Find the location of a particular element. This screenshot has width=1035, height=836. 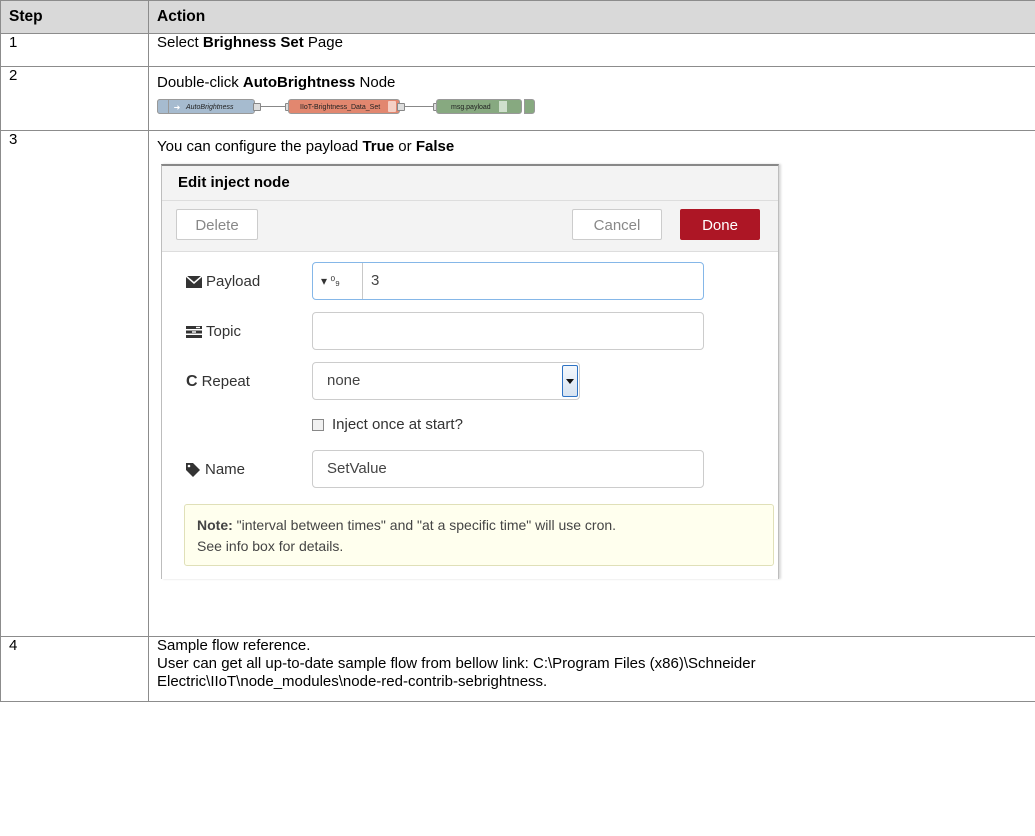

payload-row: Payload ▾ ⁰₉ 3 is located at coordinates (470, 282).